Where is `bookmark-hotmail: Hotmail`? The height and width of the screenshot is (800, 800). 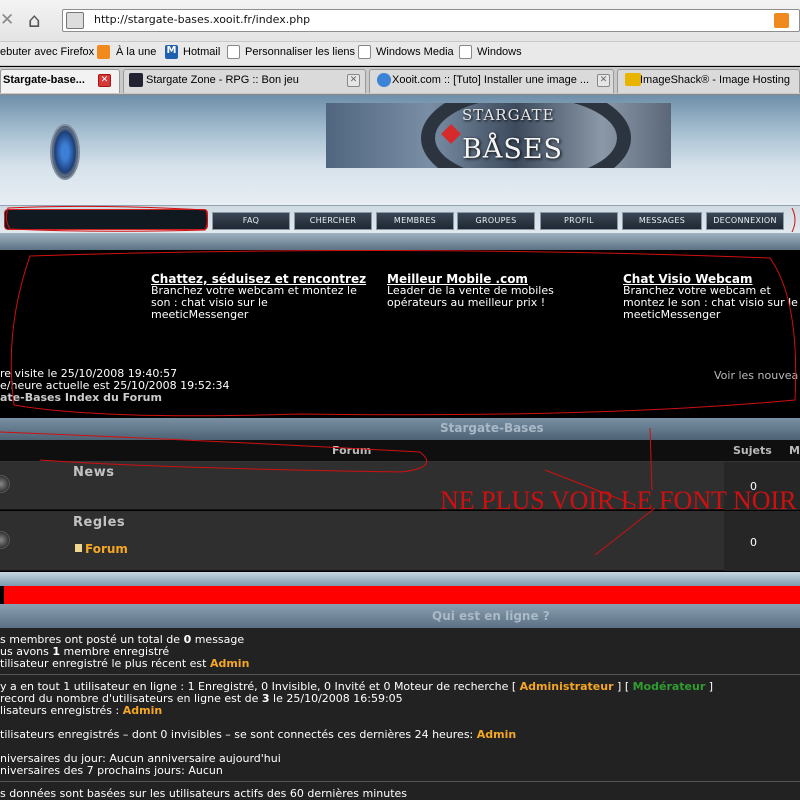 bookmark-hotmail: Hotmail is located at coordinates (201, 52).